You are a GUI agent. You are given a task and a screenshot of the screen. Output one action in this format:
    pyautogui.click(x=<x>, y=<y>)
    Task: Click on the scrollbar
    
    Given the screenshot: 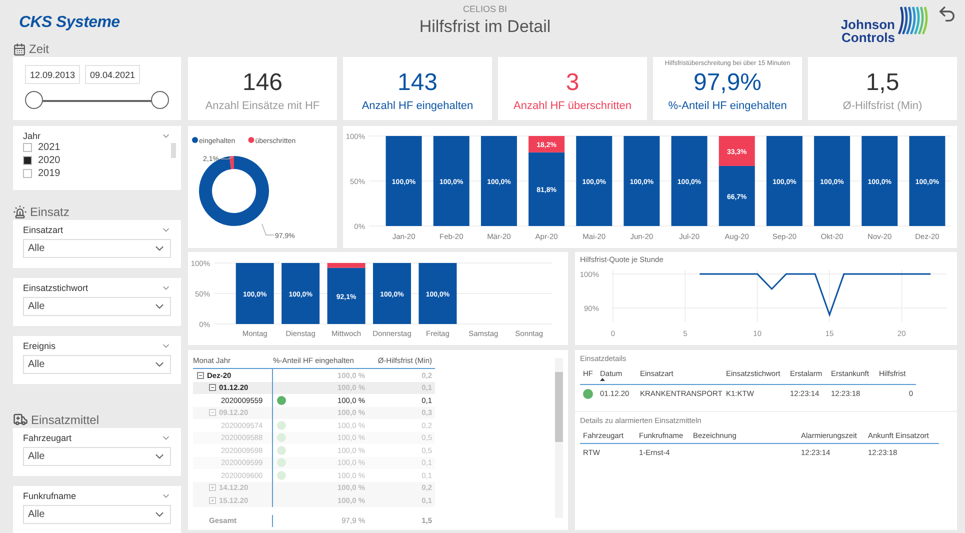 What is the action you would take?
    pyautogui.click(x=559, y=438)
    